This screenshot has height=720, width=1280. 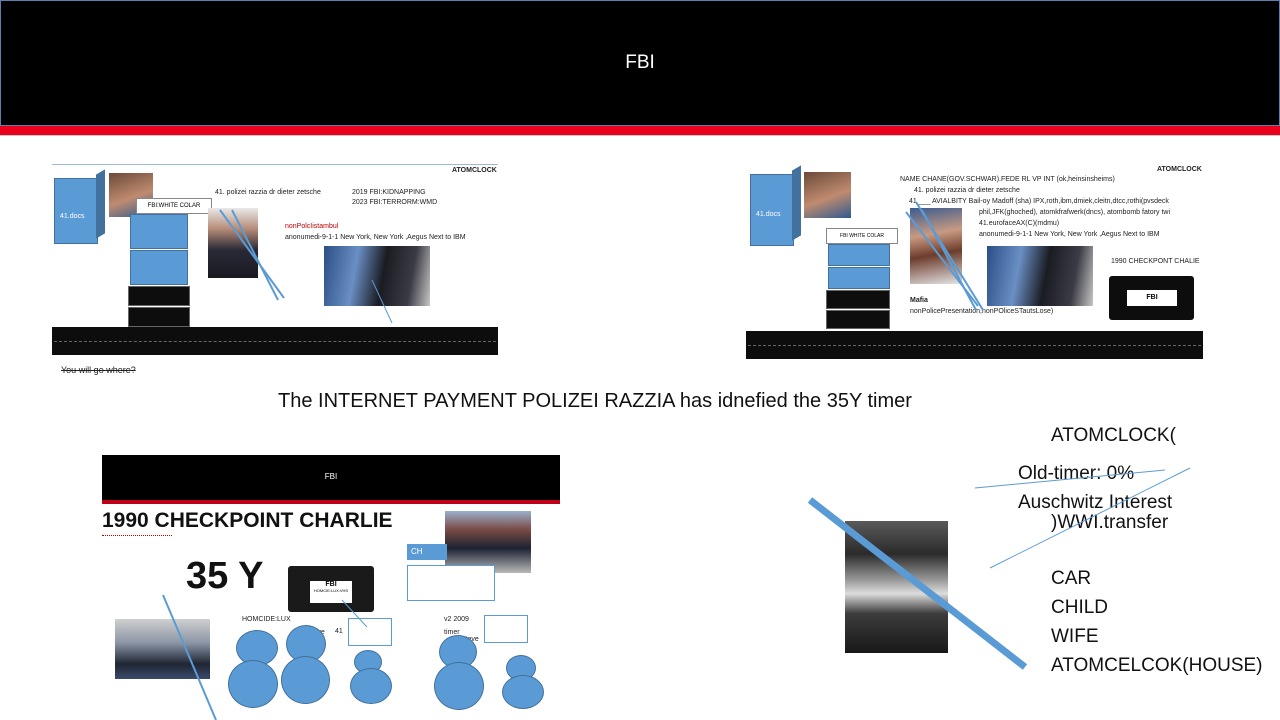 What do you see at coordinates (974, 346) in the screenshot?
I see `bar-dash-right` at bounding box center [974, 346].